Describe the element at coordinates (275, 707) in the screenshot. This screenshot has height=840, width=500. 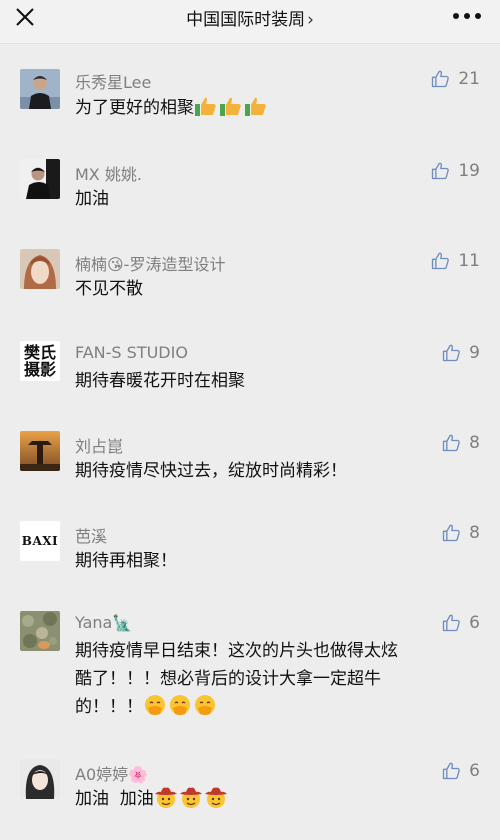
I see `comment-text-line: 的！！！` at that location.